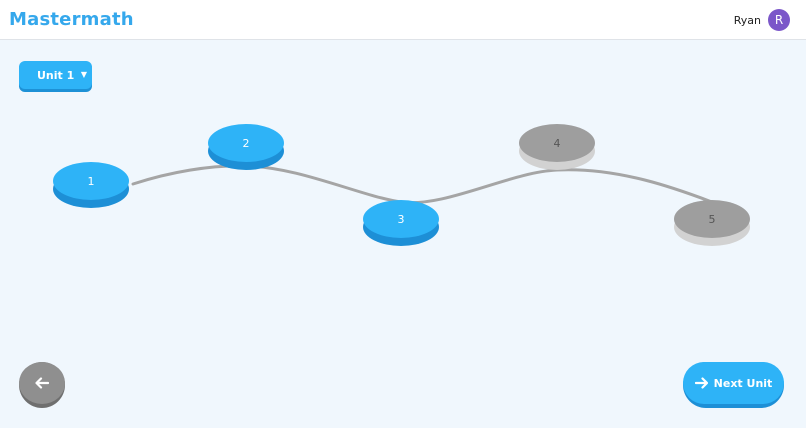  What do you see at coordinates (91, 181) in the screenshot?
I see `lesson-node-label: 1` at bounding box center [91, 181].